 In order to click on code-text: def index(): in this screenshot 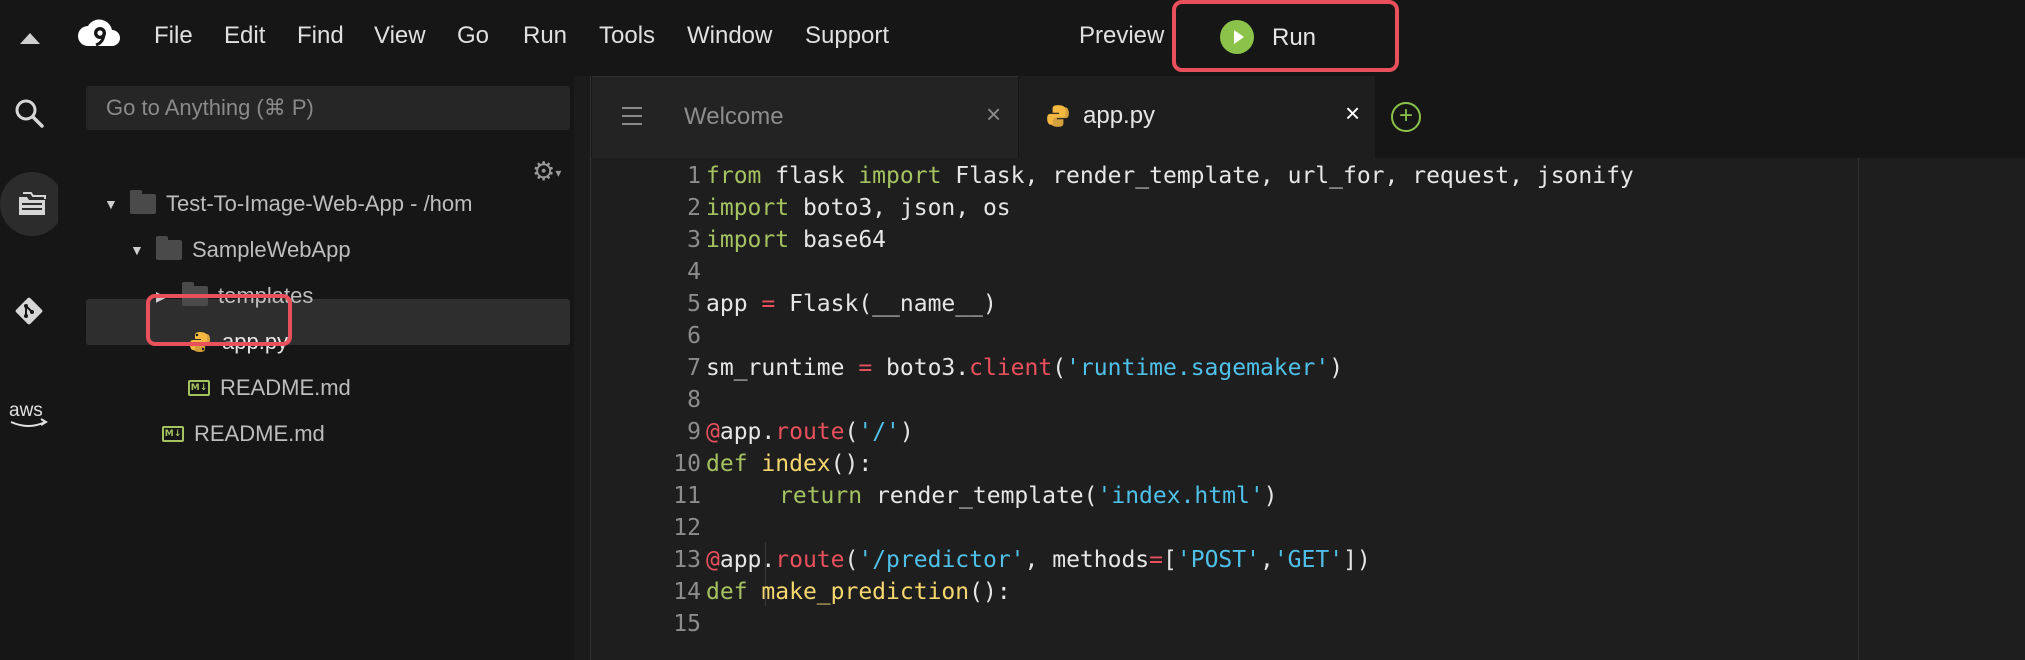, I will do `click(789, 464)`.